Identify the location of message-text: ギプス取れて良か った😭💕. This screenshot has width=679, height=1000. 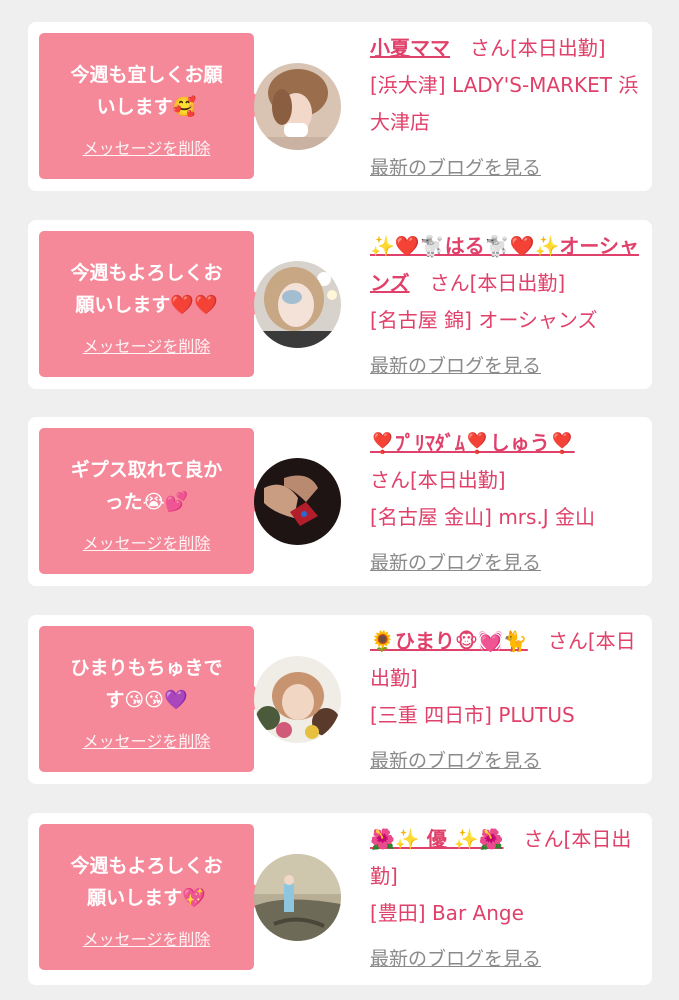
(146, 486).